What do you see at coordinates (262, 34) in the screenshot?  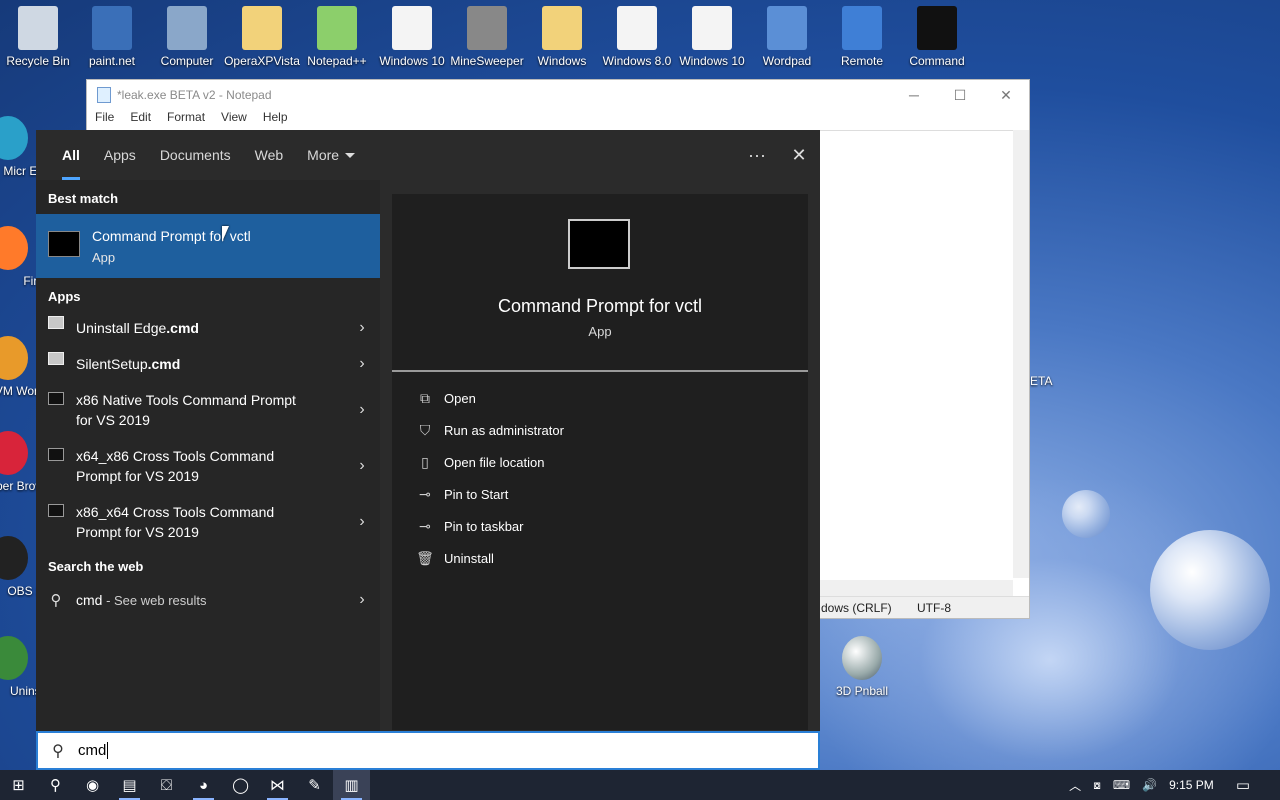 I see `desktop-icon: OperaXPVista` at bounding box center [262, 34].